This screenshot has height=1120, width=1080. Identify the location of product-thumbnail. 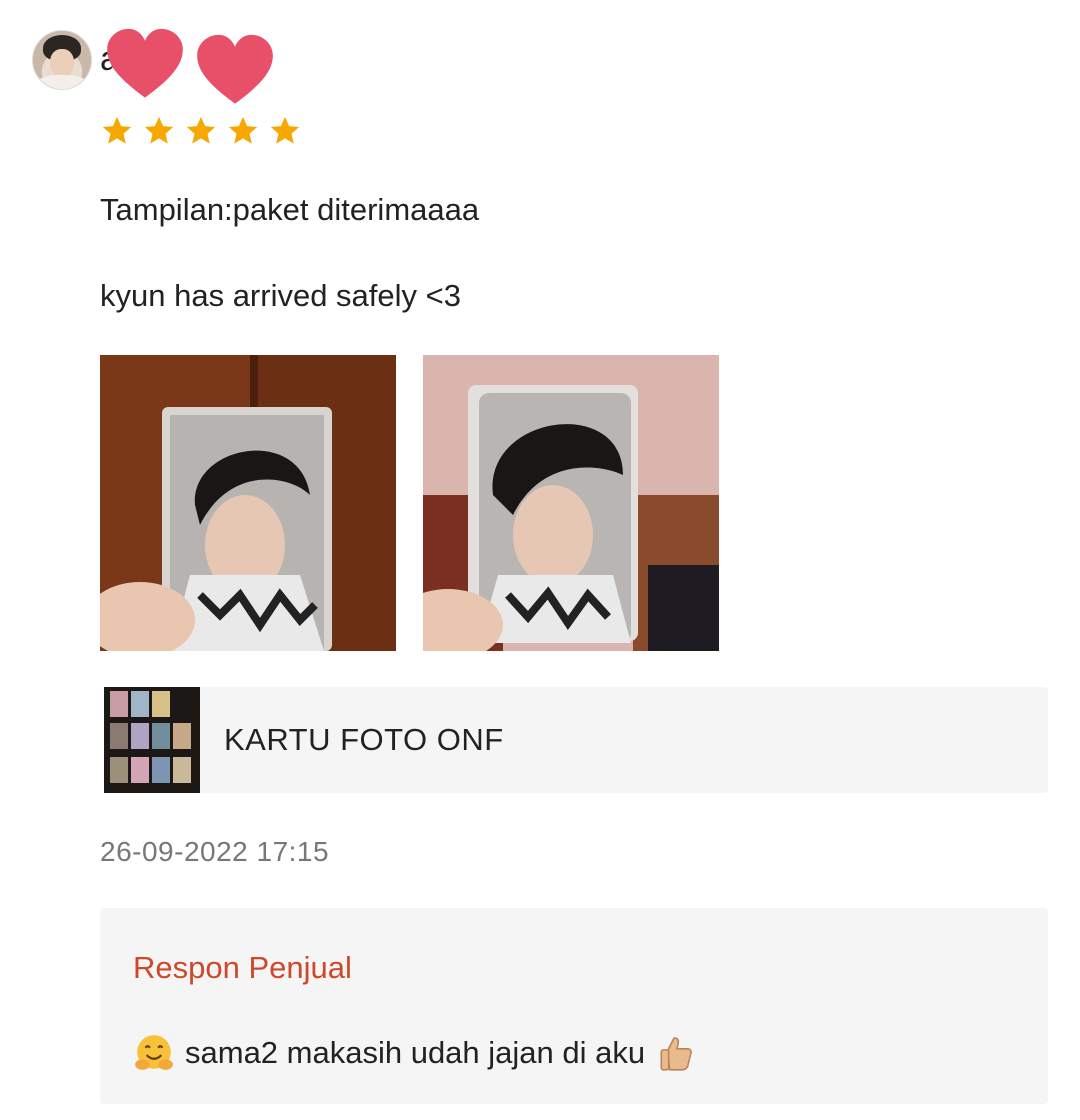
(152, 740).